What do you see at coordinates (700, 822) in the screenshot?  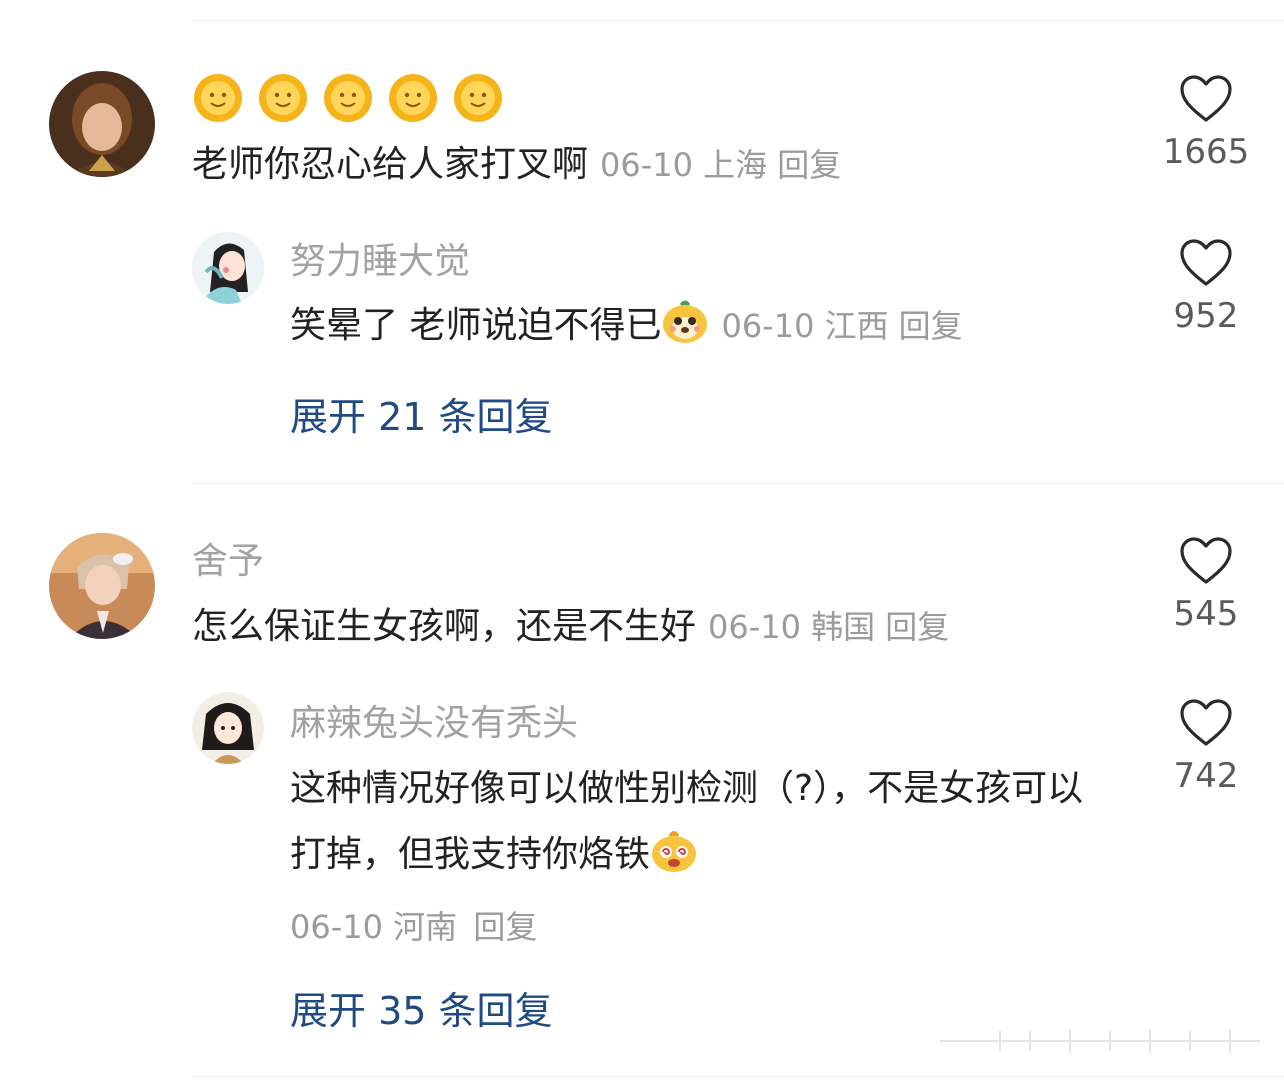 I see `reply-text: 这种情况好像可以做性别检测（?），不是女孩可以打掉，但我支持你烙铁` at bounding box center [700, 822].